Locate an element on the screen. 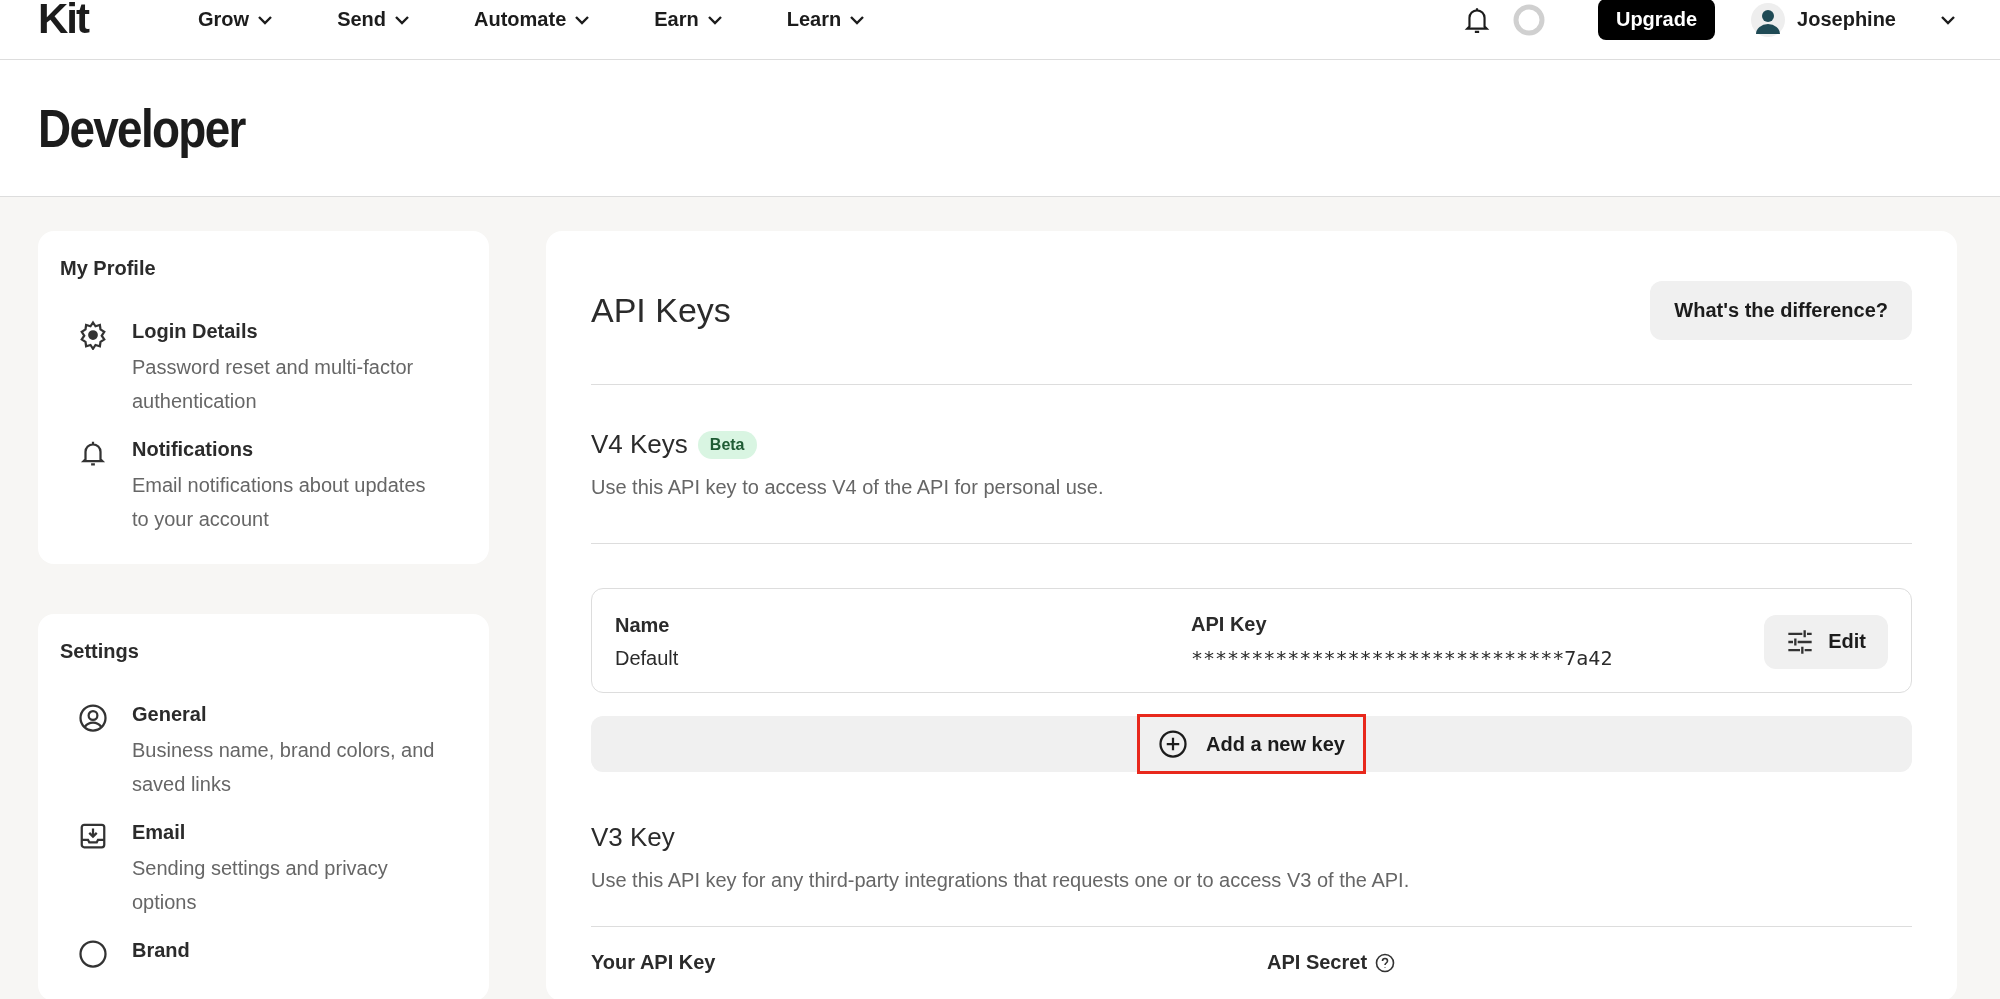 This screenshot has height=999, width=2000. settings-link: Email is located at coordinates (289, 832).